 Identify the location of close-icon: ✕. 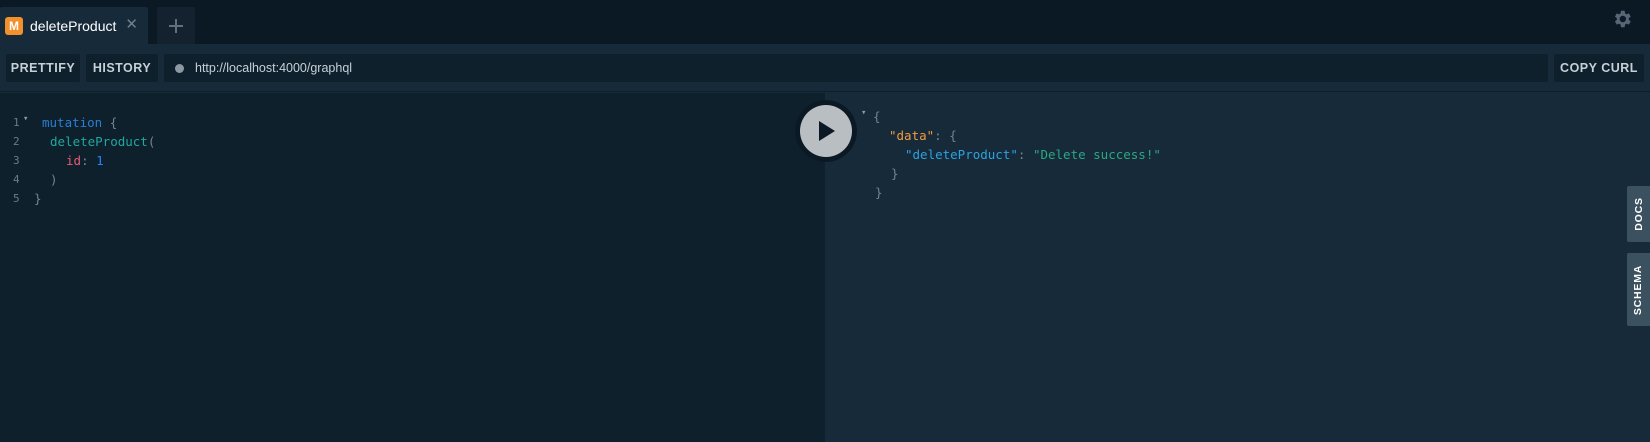
(131, 25).